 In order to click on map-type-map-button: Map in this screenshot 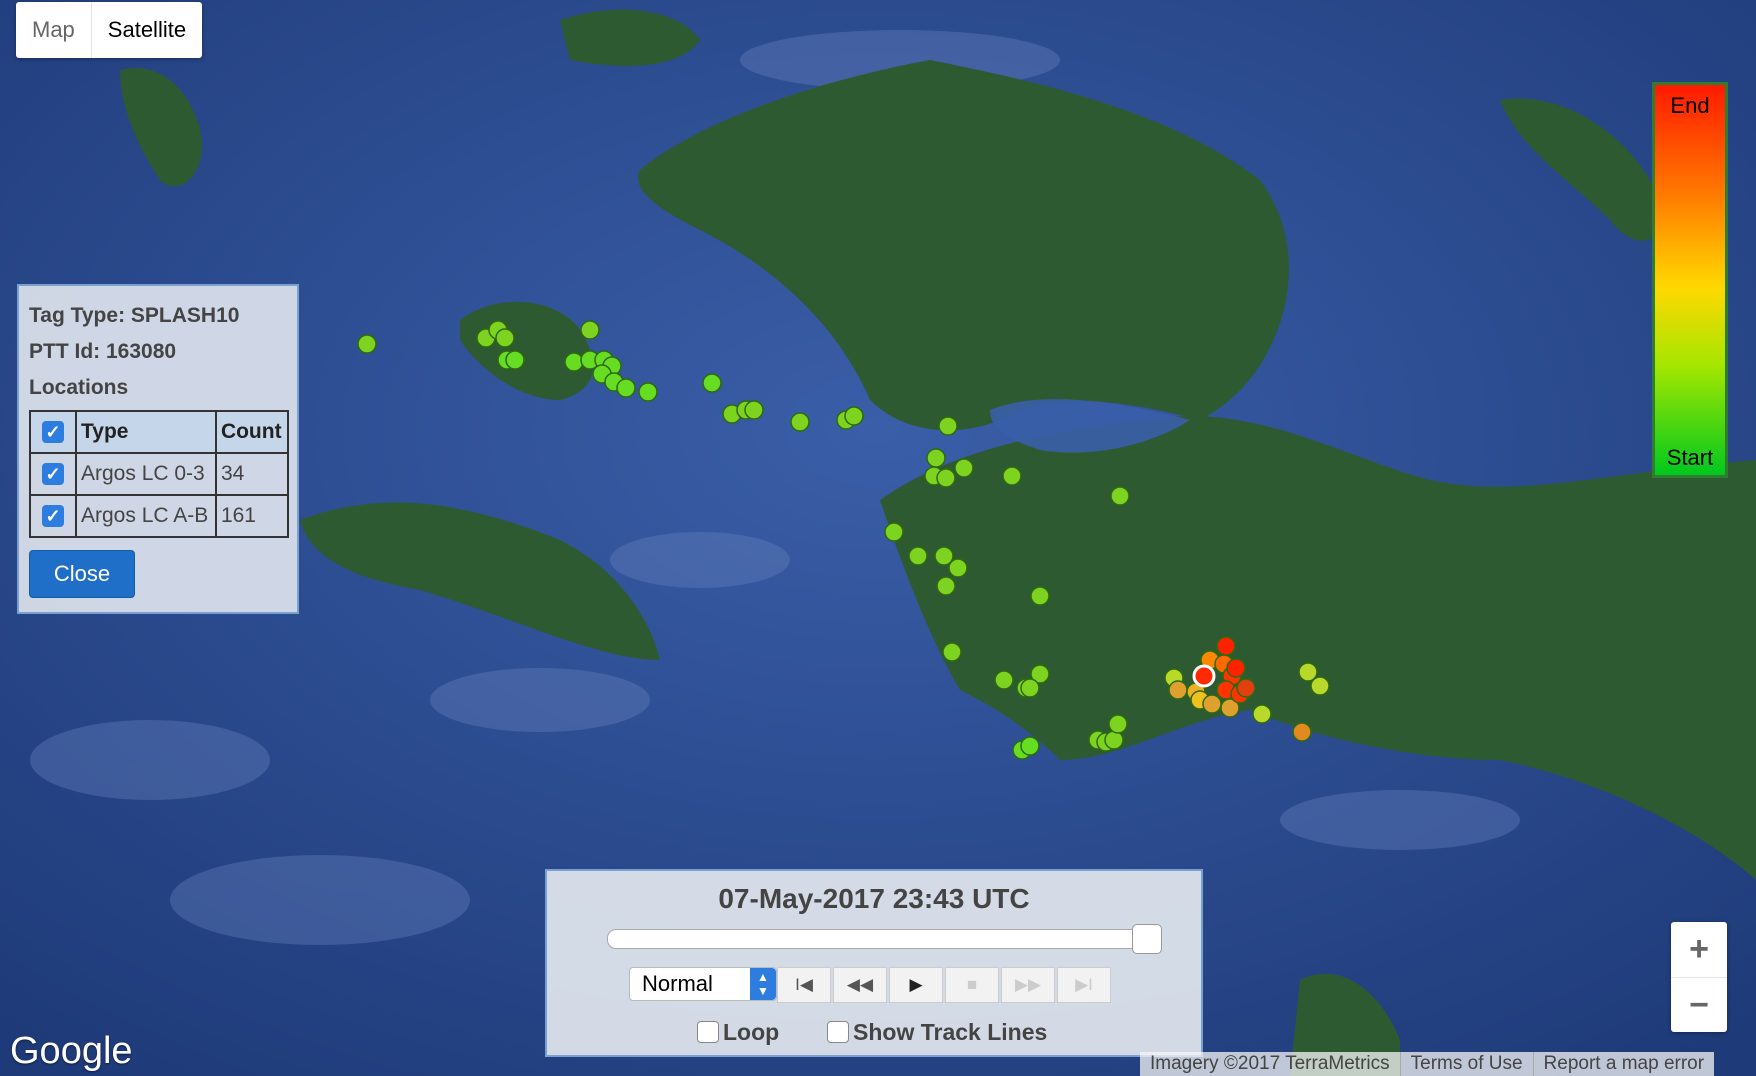, I will do `click(53, 30)`.